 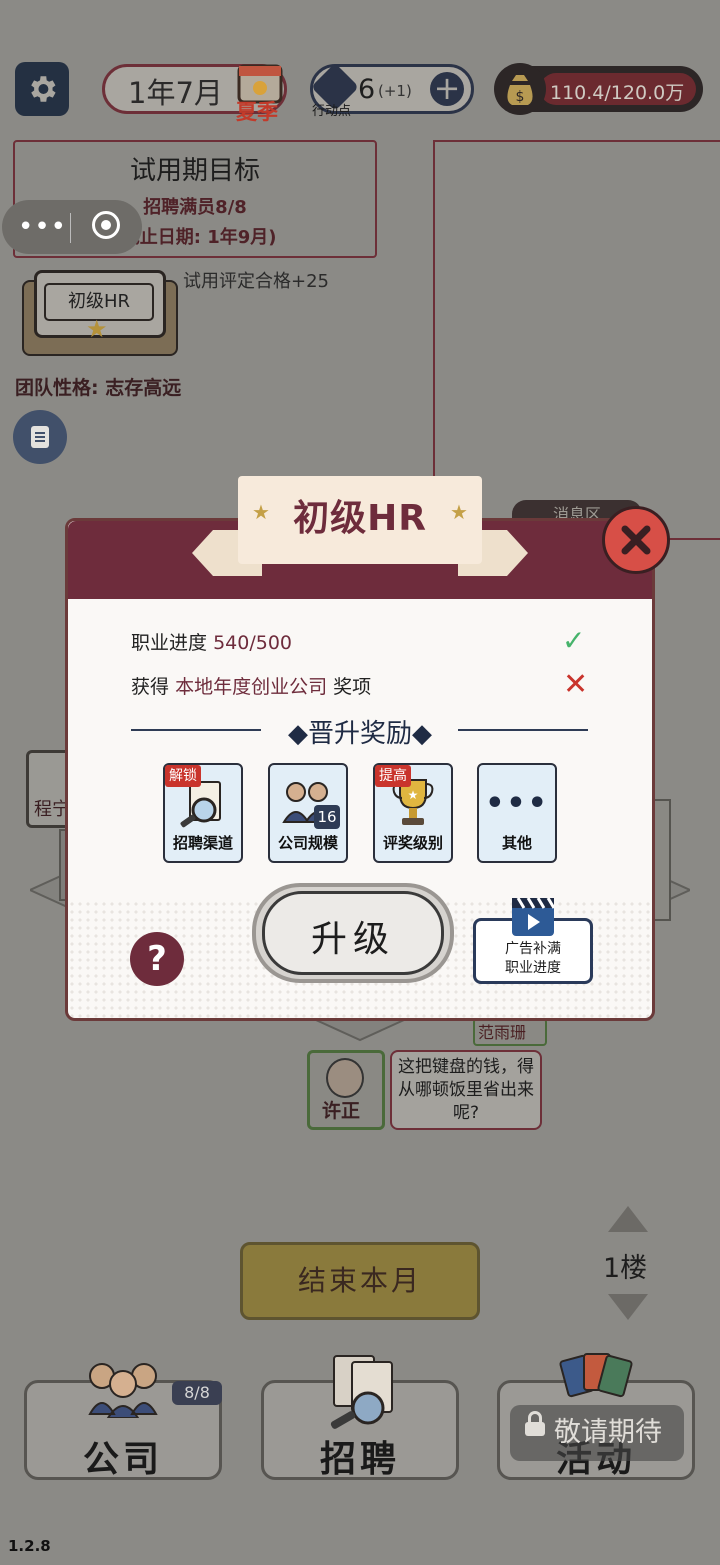 I want to click on floor-label: 1楼, so click(x=625, y=1268).